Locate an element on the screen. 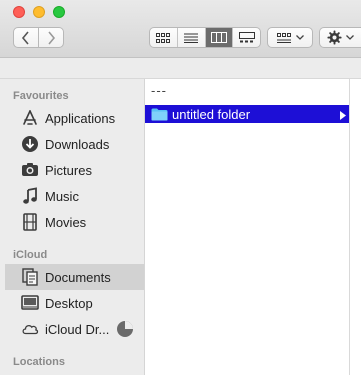 This screenshot has width=361, height=375. navigation-buttons is located at coordinates (38, 37).